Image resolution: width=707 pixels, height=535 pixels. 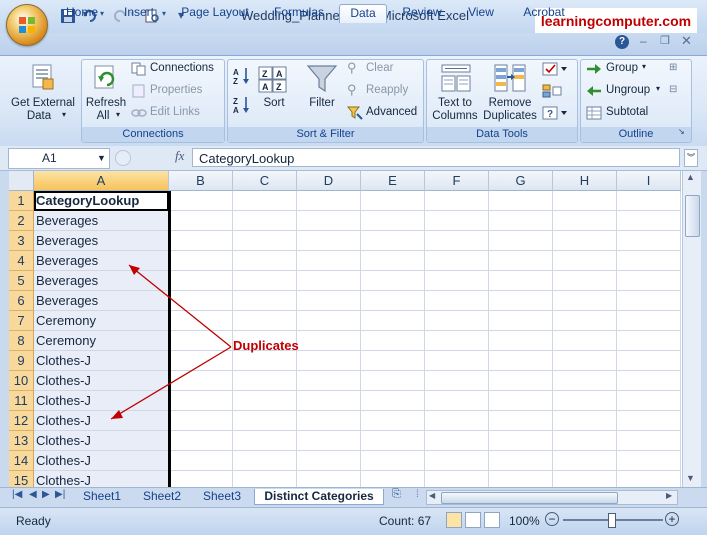 What do you see at coordinates (524, 521) in the screenshot?
I see `zoom-level: 100%` at bounding box center [524, 521].